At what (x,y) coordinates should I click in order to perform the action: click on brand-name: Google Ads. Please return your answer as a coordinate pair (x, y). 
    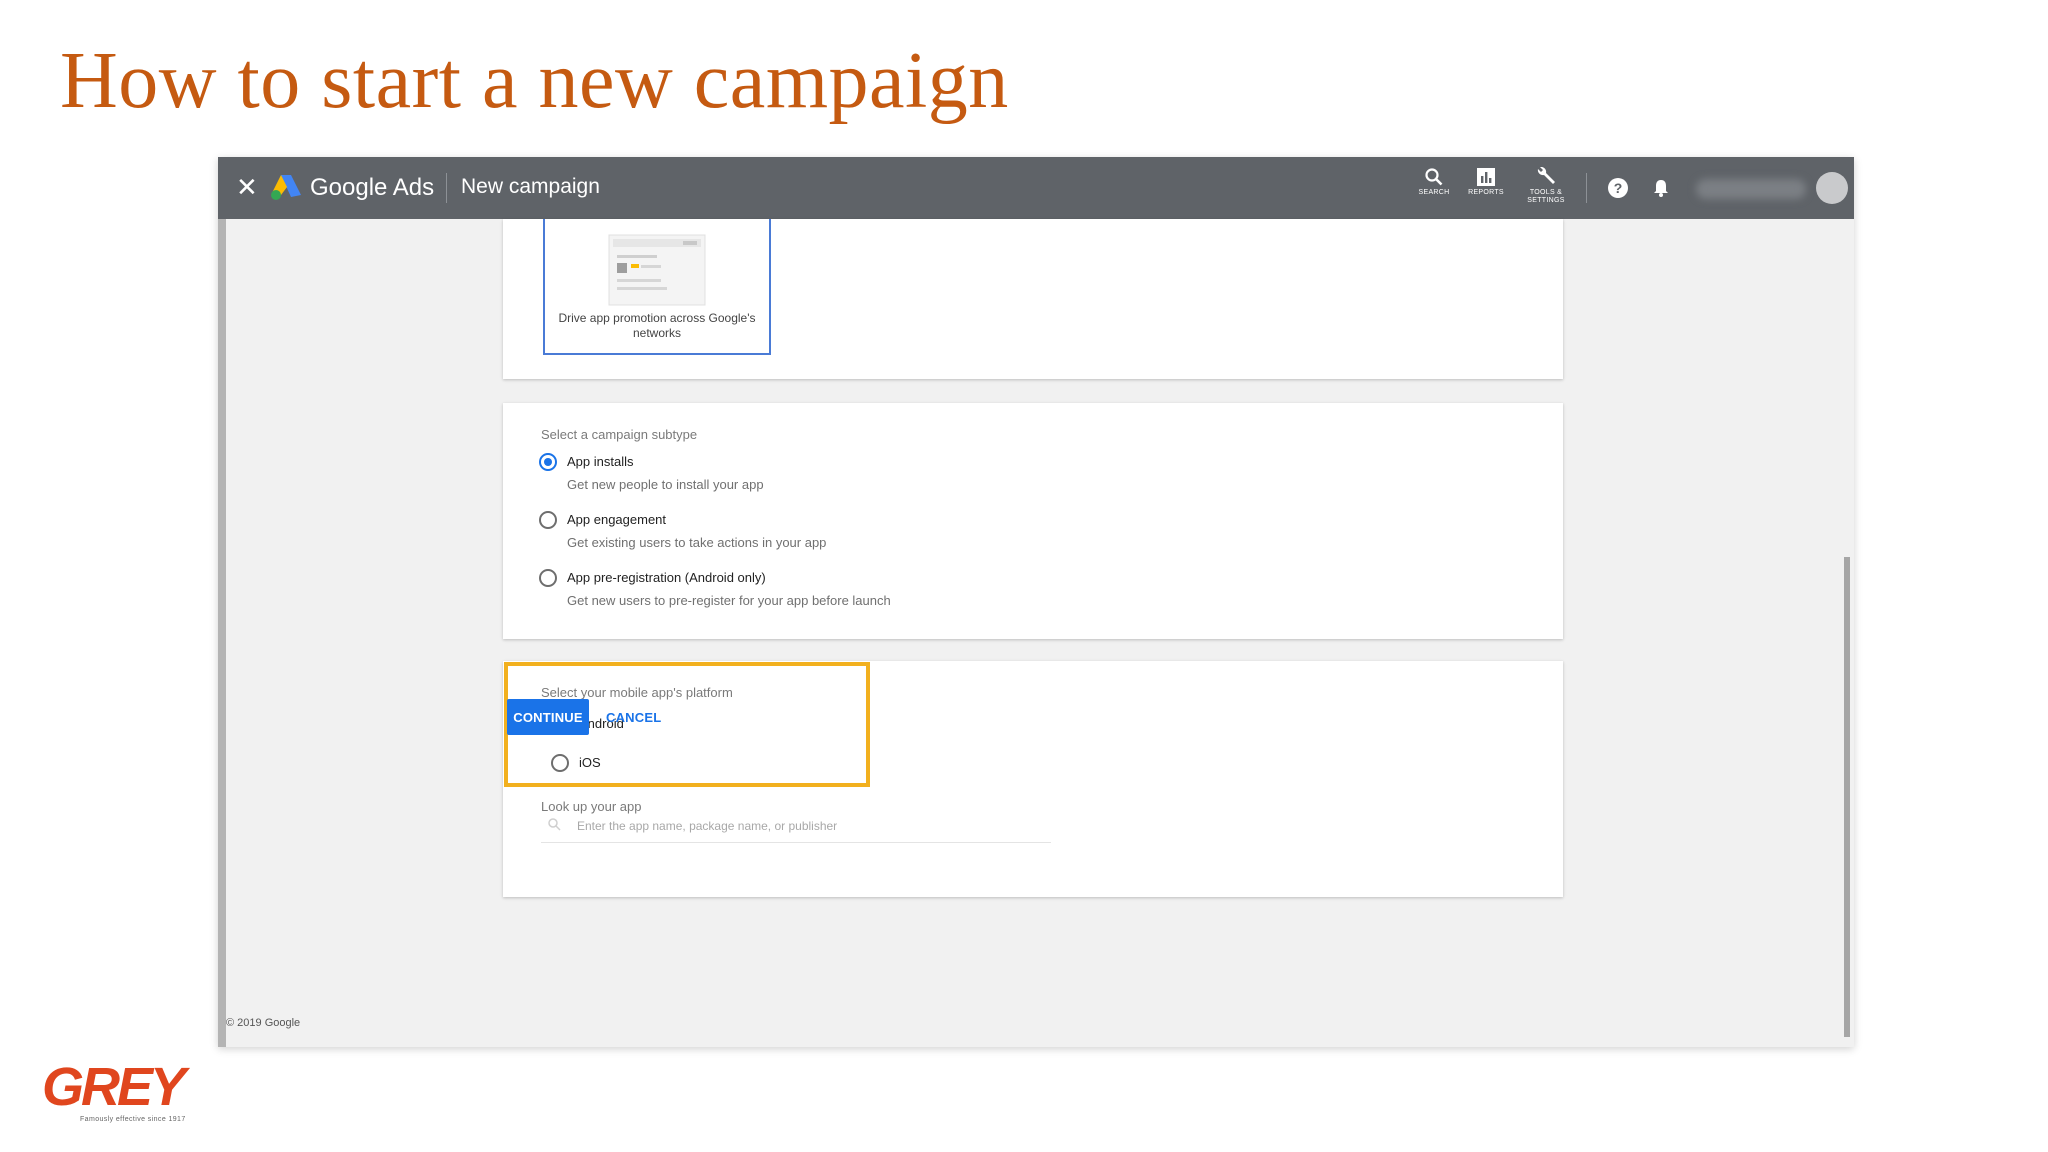
    Looking at the image, I should click on (372, 187).